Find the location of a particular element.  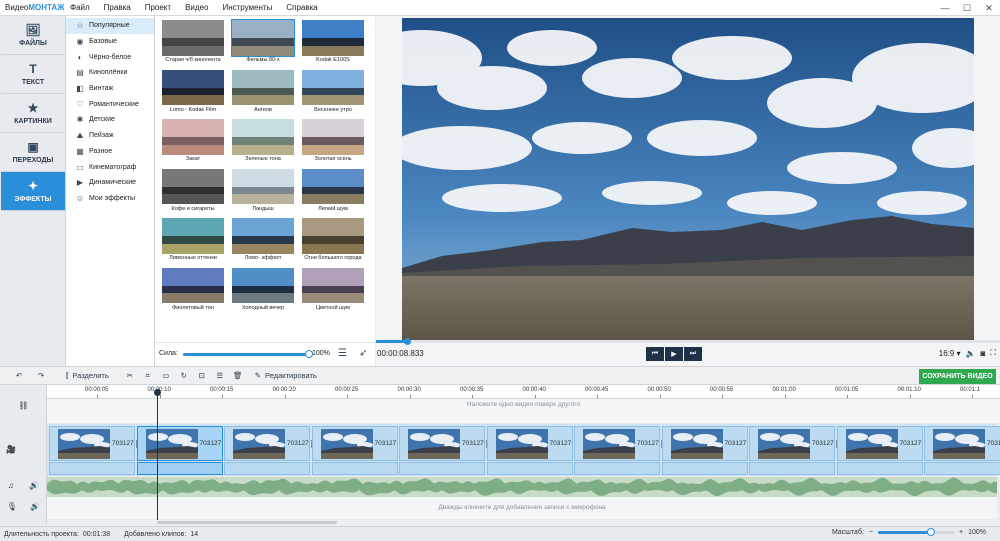

next-icon: ⏭ is located at coordinates (693, 354).